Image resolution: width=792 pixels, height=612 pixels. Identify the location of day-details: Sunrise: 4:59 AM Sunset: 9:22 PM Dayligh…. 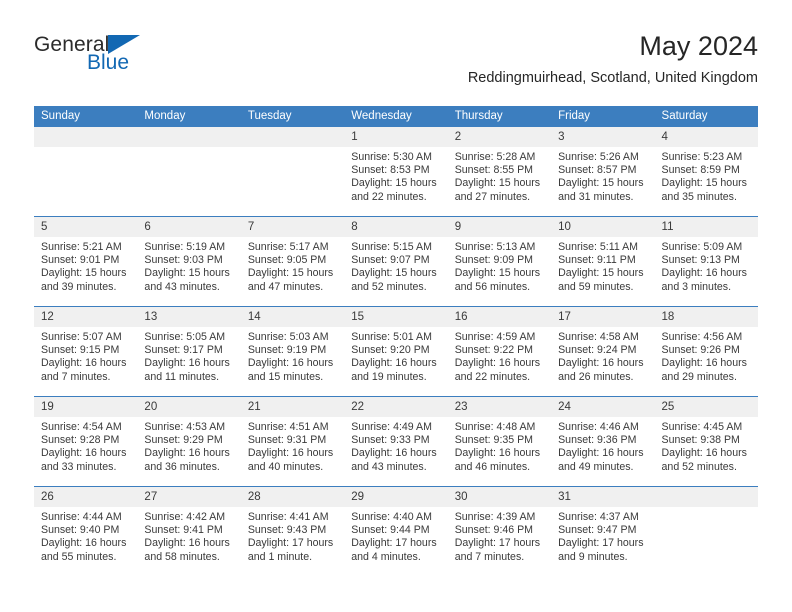
(499, 355).